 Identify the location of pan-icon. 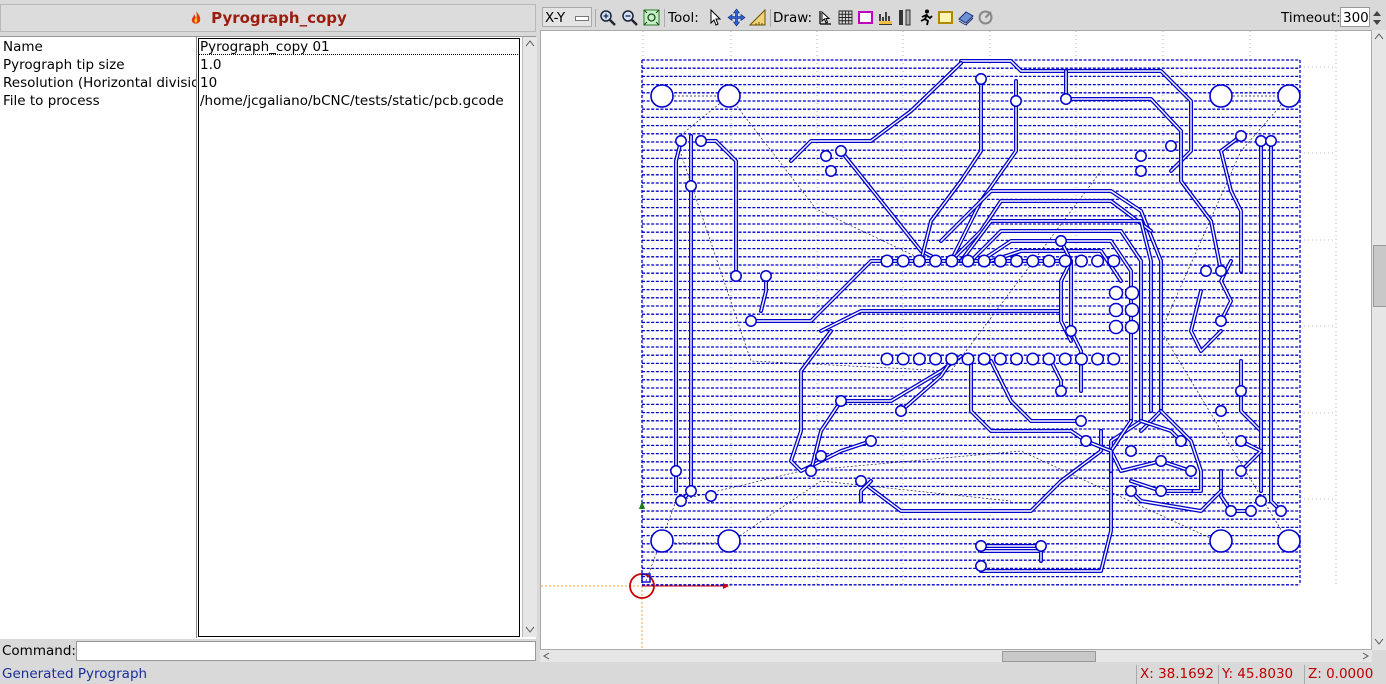
(736, 17).